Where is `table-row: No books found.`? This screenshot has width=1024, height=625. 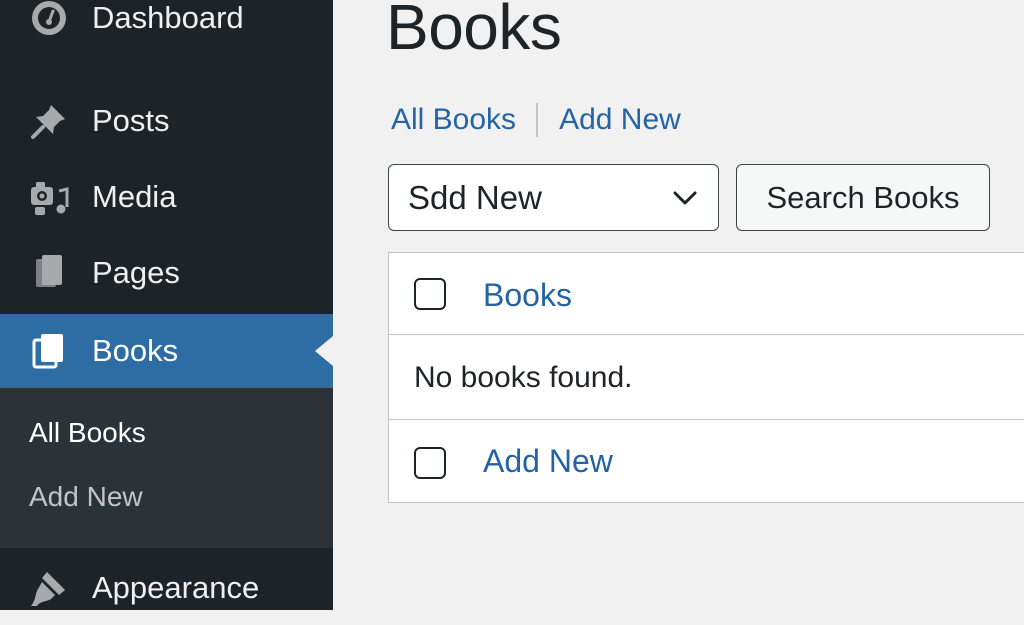
table-row: No books found. is located at coordinates (706, 377).